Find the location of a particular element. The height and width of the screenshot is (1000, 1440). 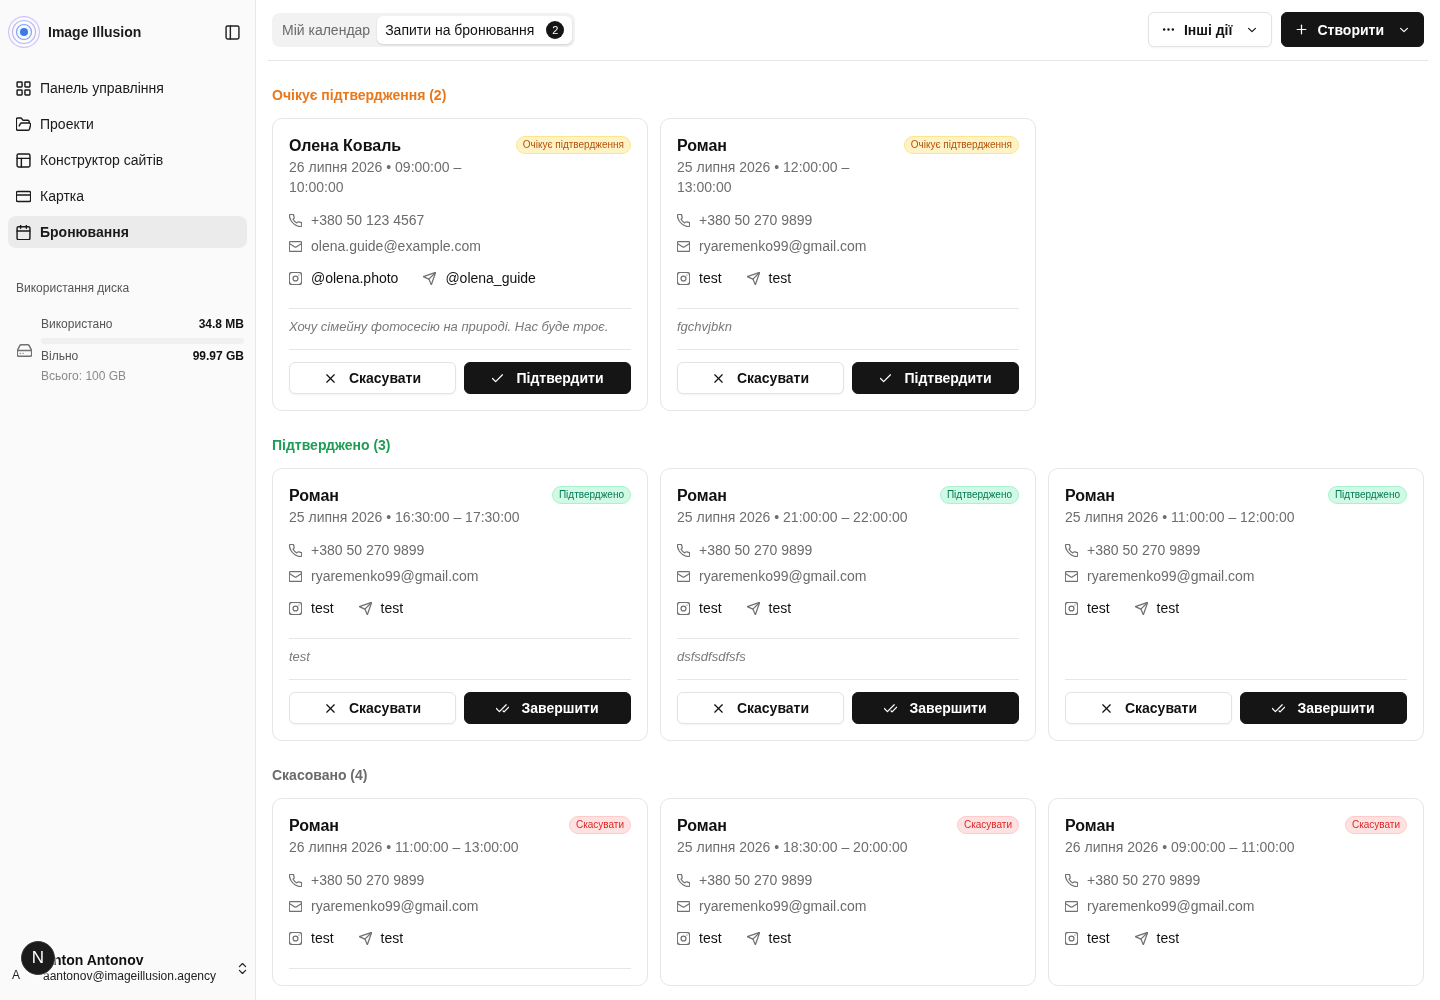

tab: Запити на бронювання 2 is located at coordinates (475, 29).